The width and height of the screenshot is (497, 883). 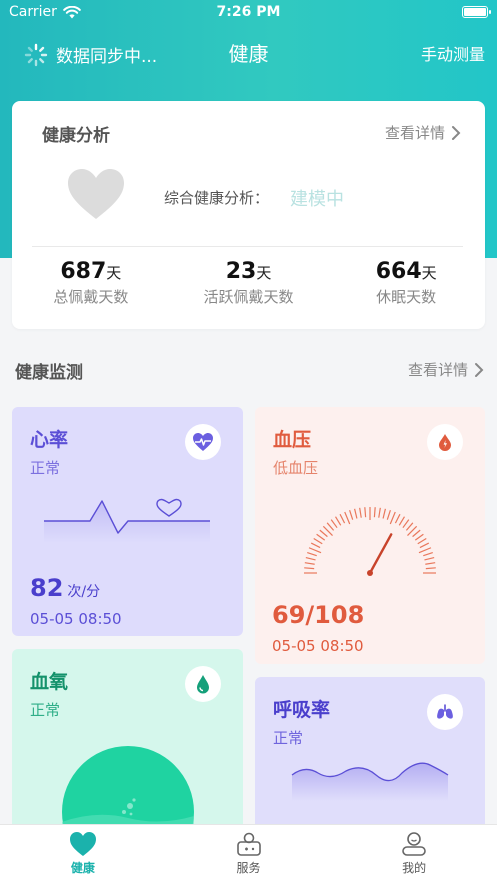 What do you see at coordinates (302, 710) in the screenshot?
I see `respiration-title: 呼吸率` at bounding box center [302, 710].